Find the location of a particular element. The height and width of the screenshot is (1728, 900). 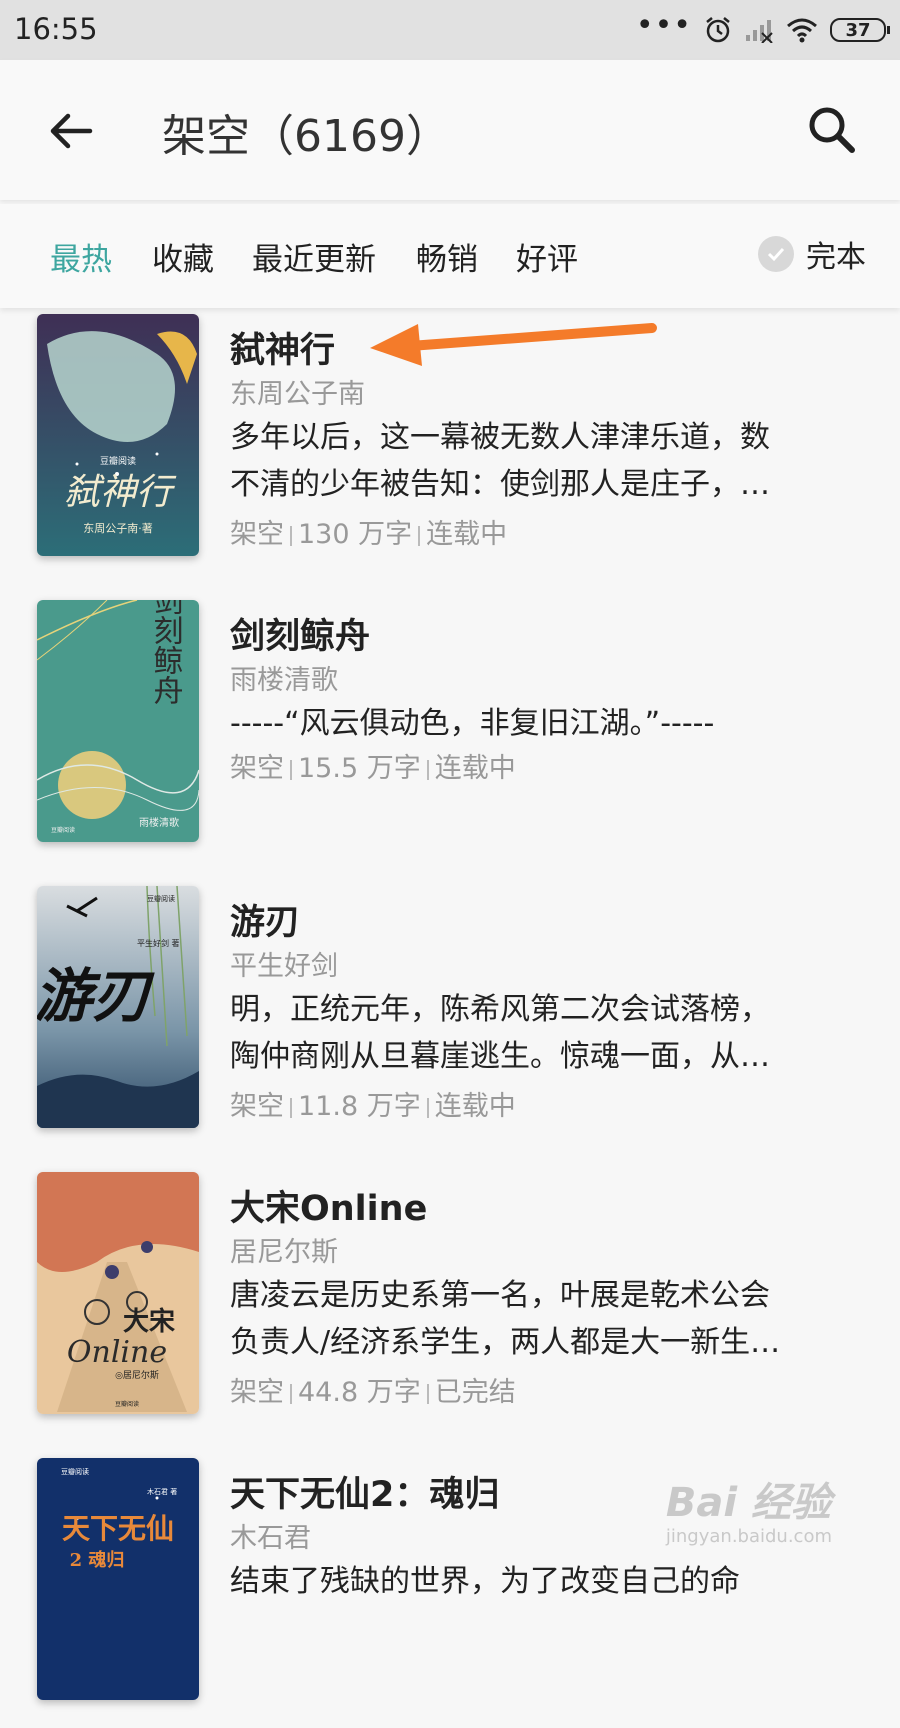

book-meta: 架空 15.5 万字 连载中 is located at coordinates (373, 765).